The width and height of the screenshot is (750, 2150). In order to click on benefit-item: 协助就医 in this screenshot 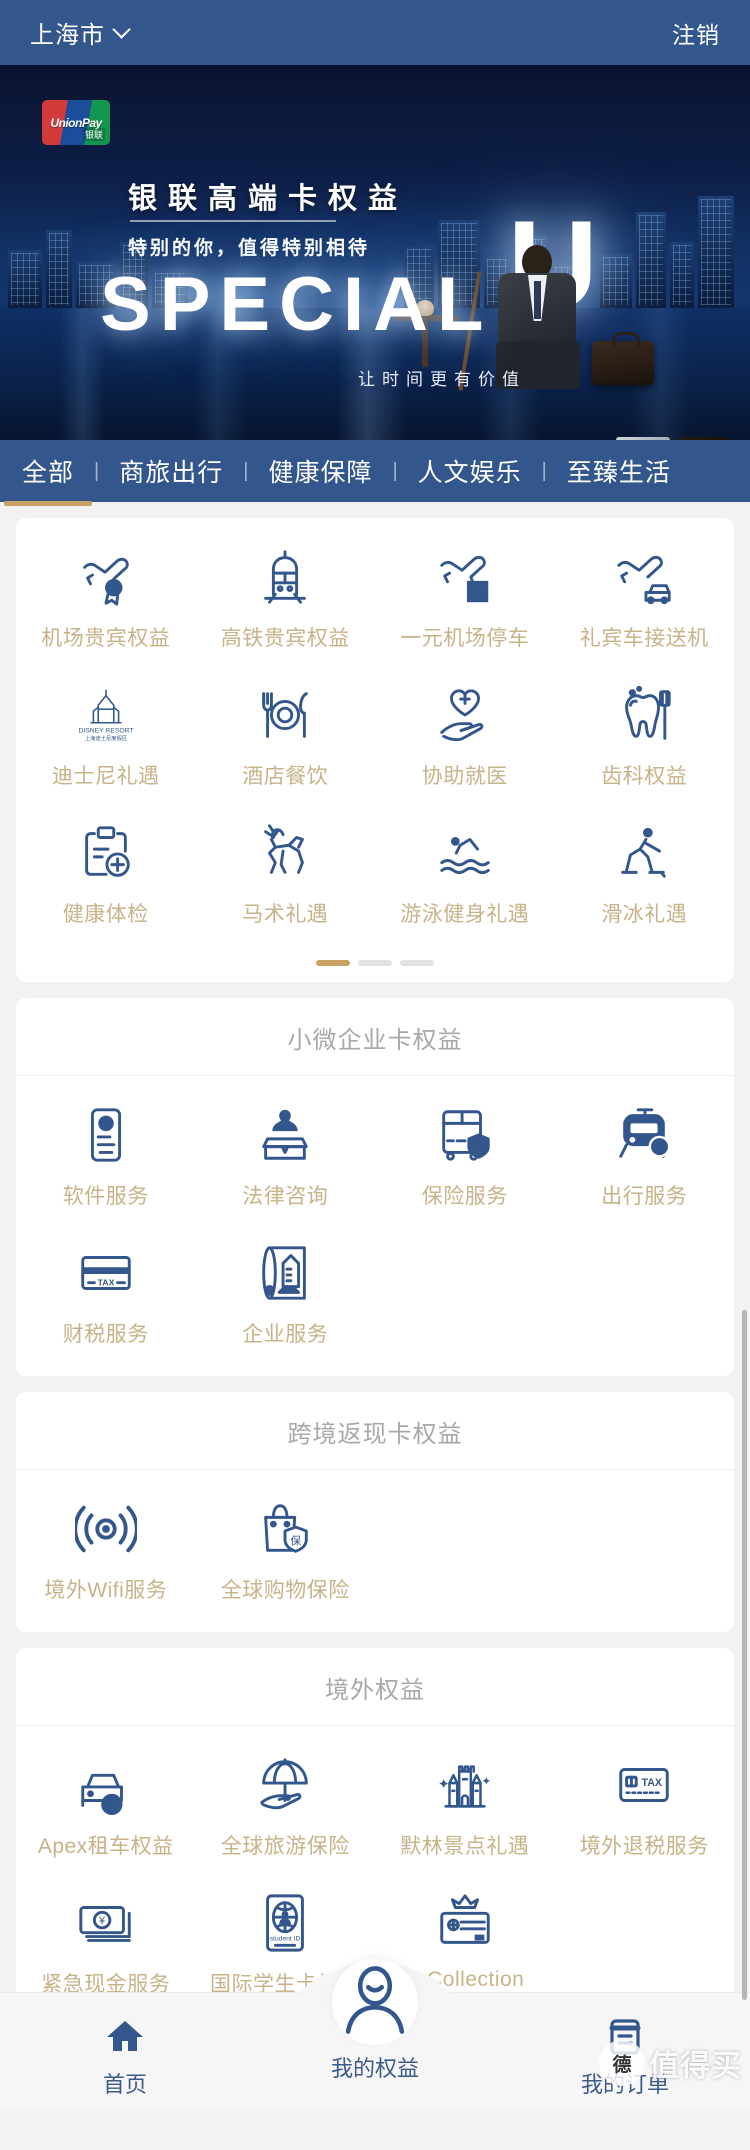, I will do `click(465, 735)`.